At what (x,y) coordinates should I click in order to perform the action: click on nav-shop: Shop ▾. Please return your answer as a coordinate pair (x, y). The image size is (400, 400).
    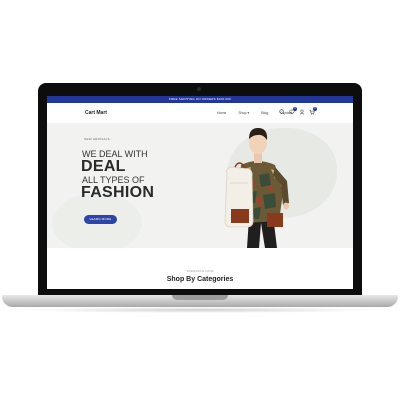
    Looking at the image, I should click on (243, 113).